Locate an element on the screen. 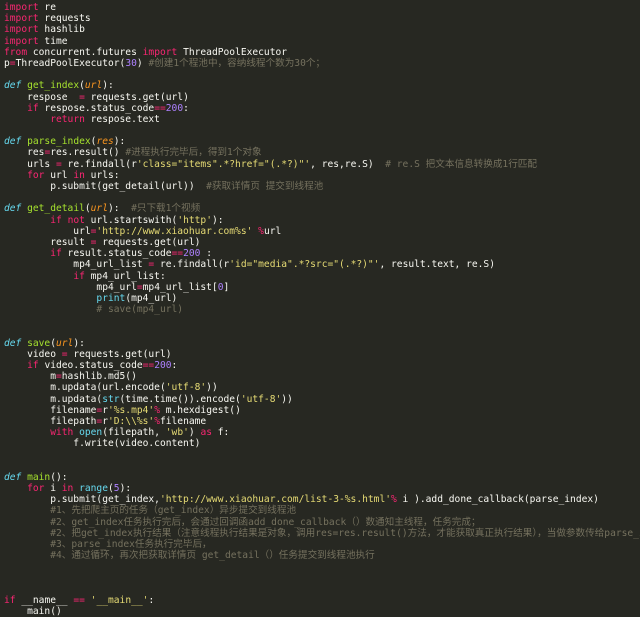 This screenshot has height=617, width=640. code-token-text: url is located at coordinates (47, 231).